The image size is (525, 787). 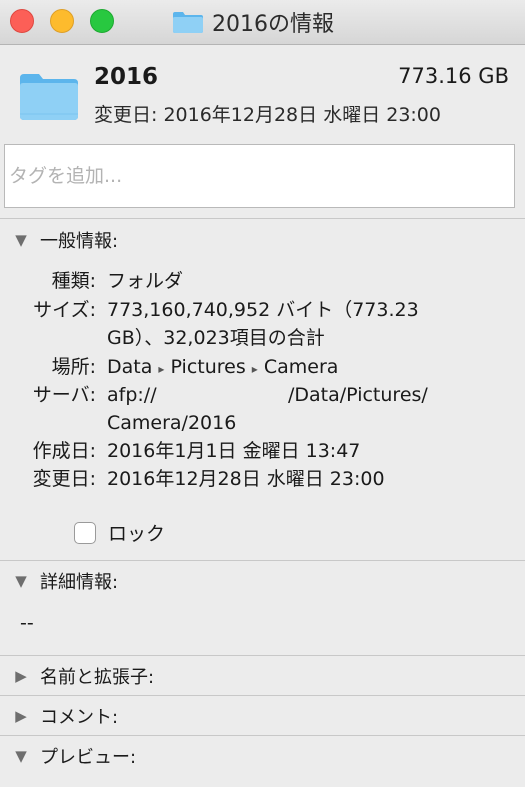 What do you see at coordinates (267, 115) in the screenshot?
I see `item-modified-date: 変更日: 2016年12月28日 水曜日 23:00` at bounding box center [267, 115].